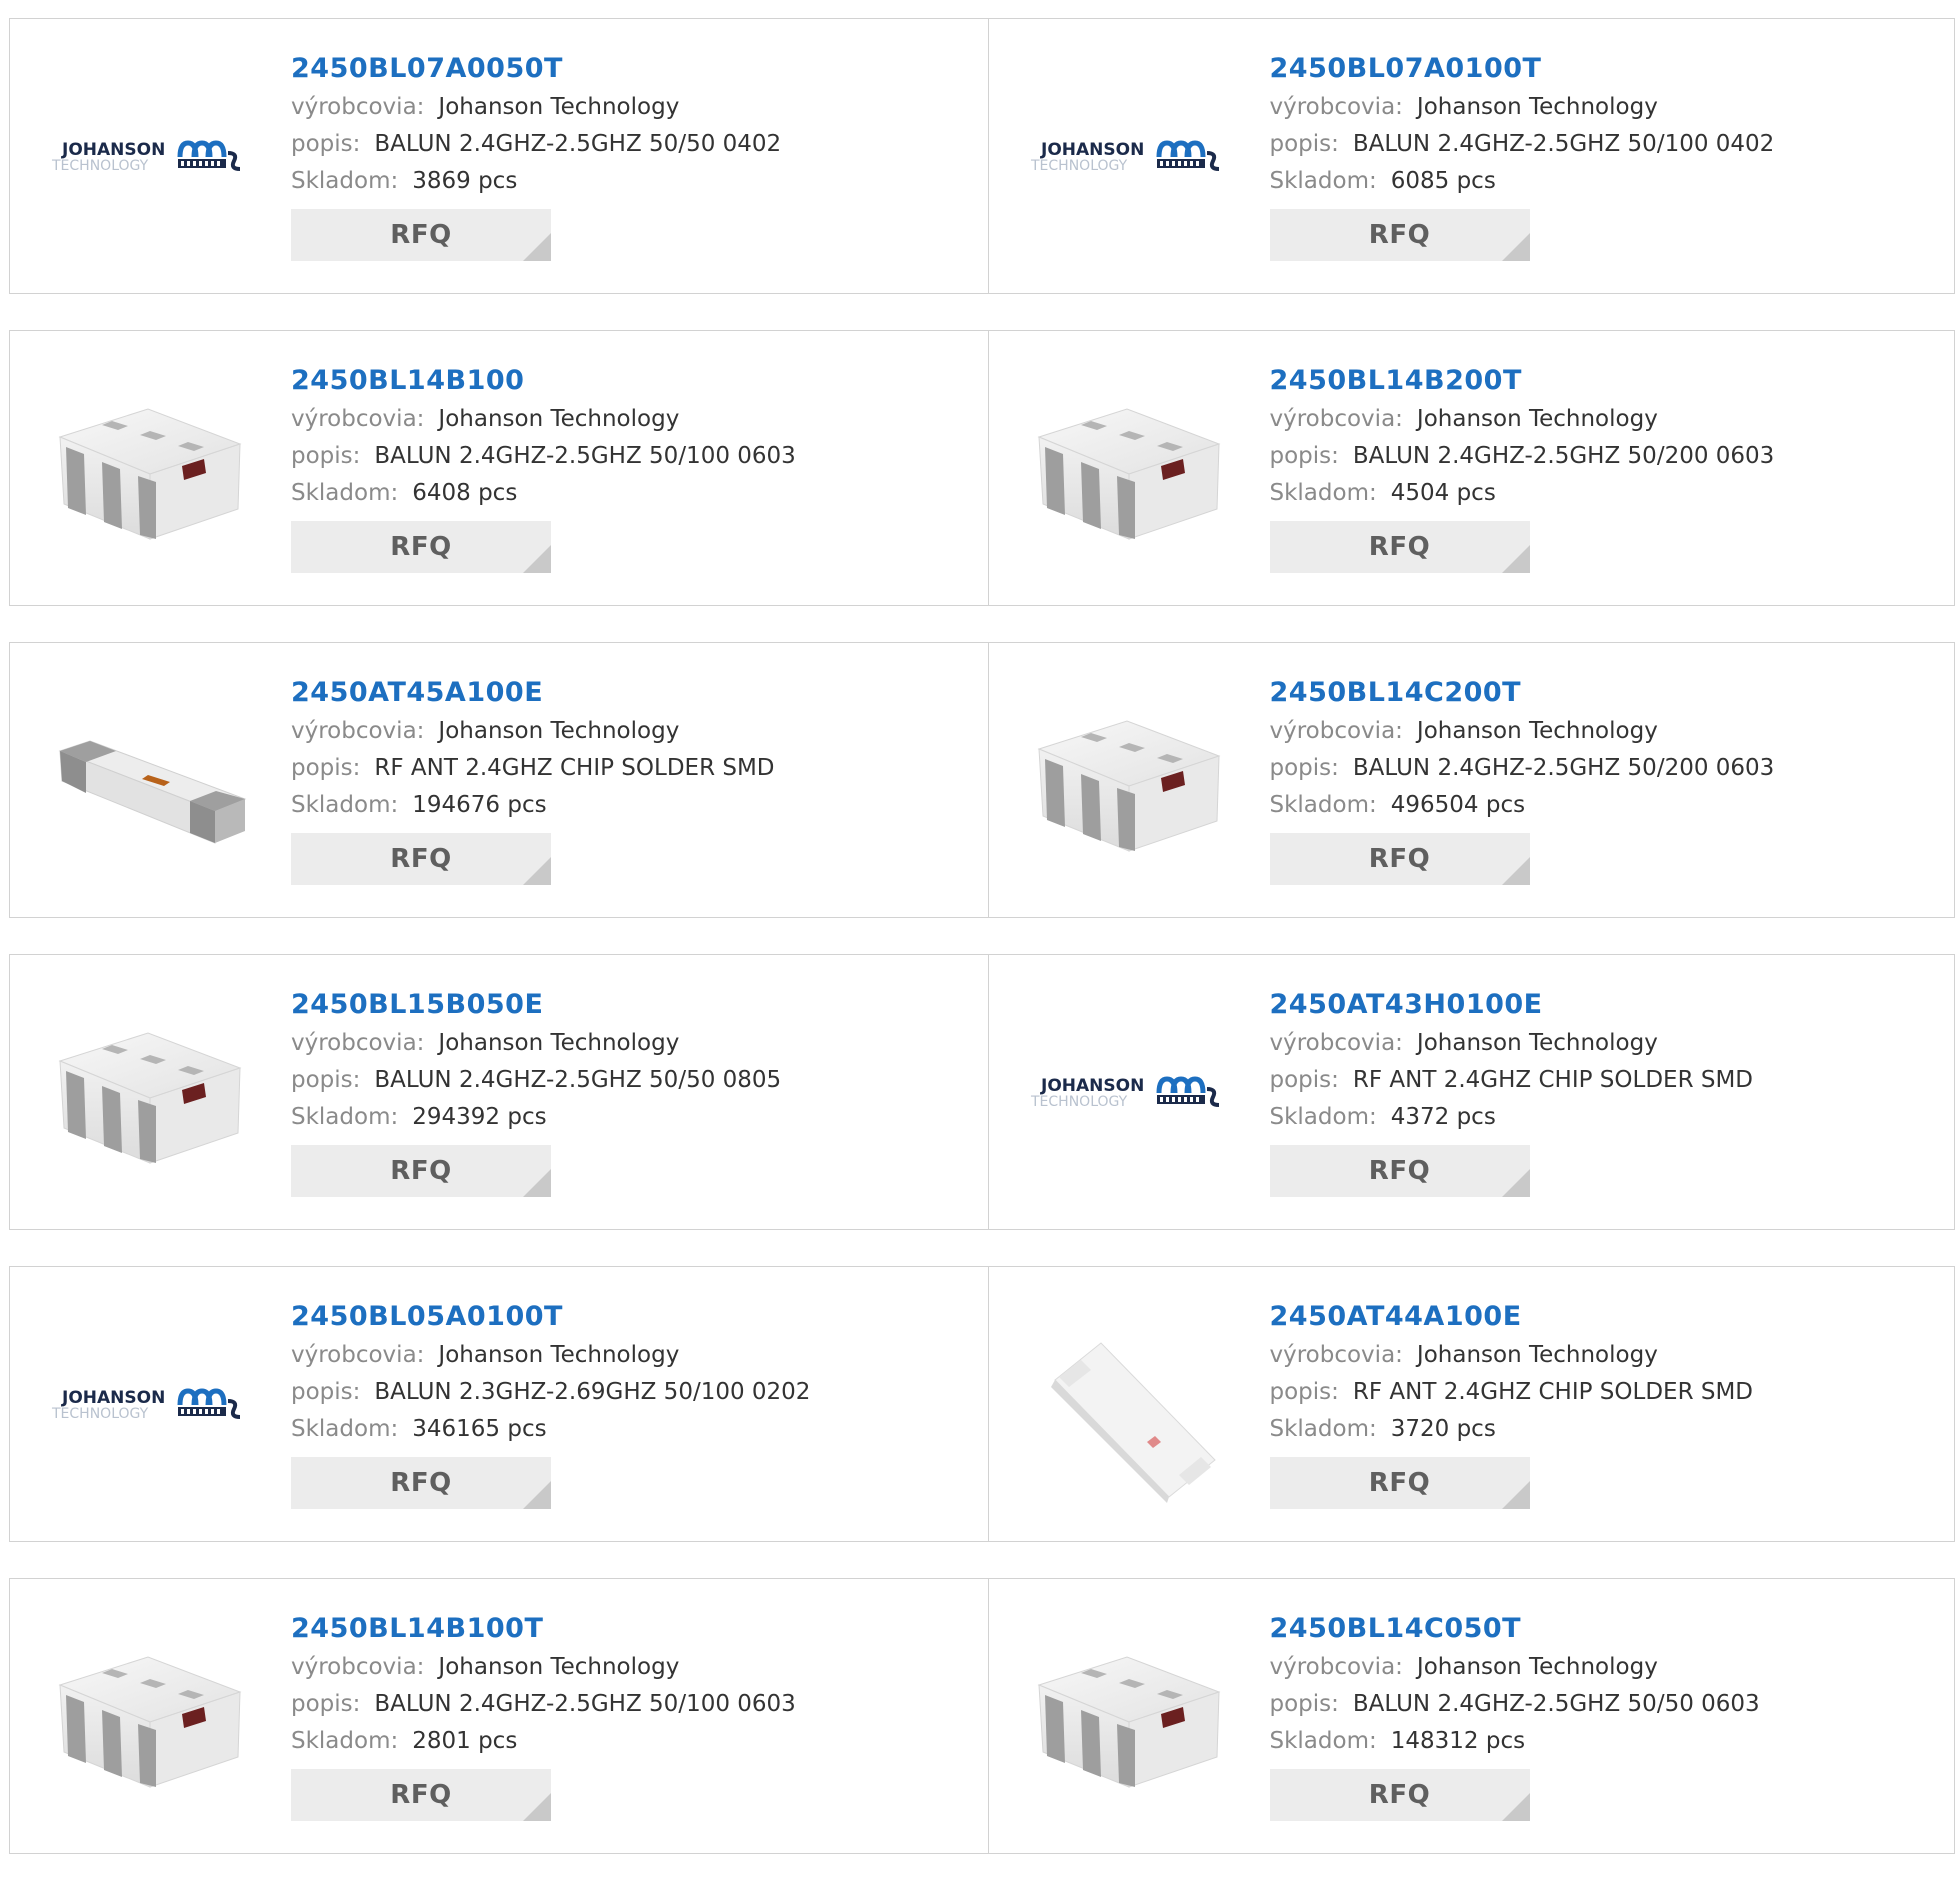  What do you see at coordinates (1522, 181) in the screenshot?
I see `stock-line: Skladom:6085 pcs` at bounding box center [1522, 181].